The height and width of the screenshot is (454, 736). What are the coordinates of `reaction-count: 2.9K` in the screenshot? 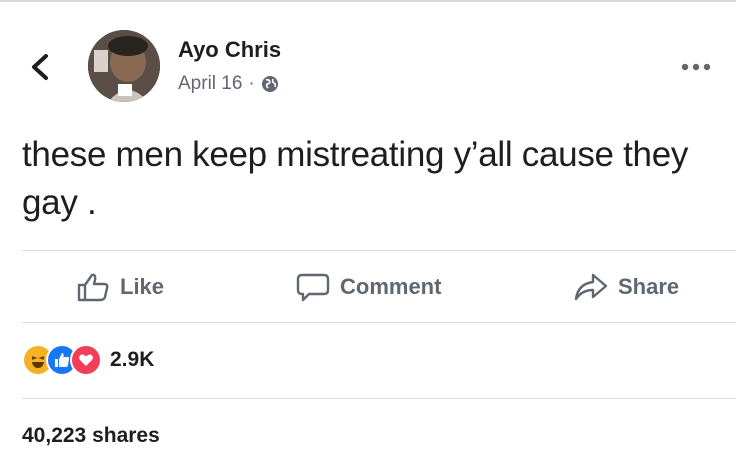 It's located at (132, 359).